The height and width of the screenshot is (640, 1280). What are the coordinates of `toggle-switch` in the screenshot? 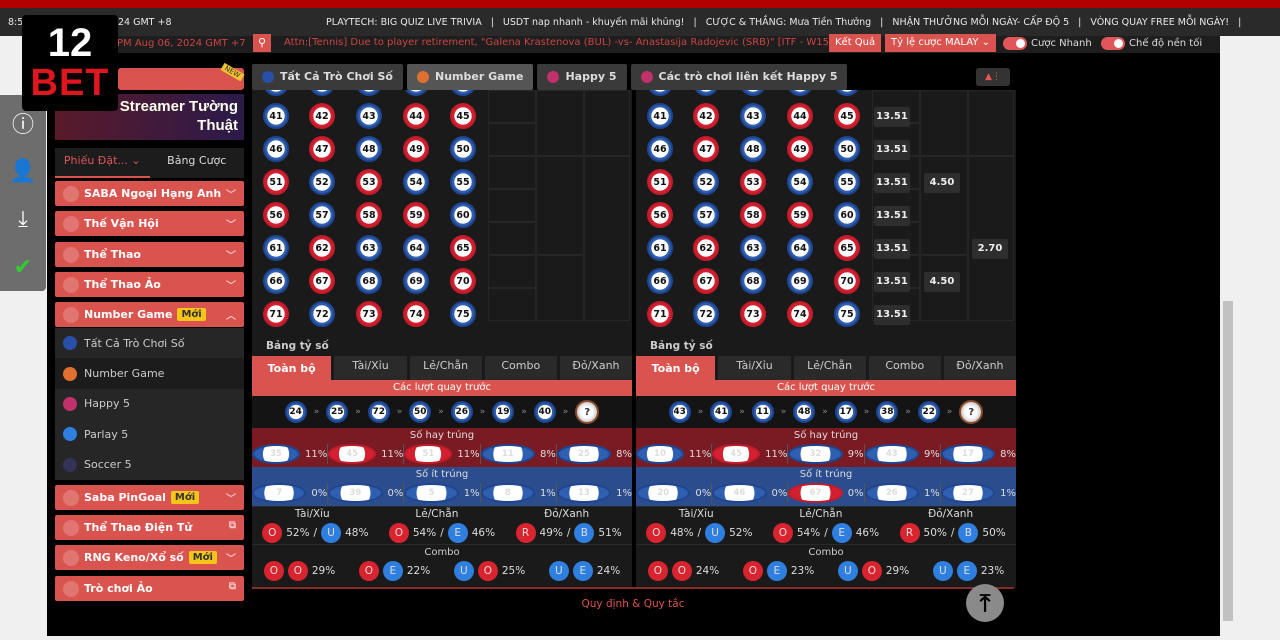 It's located at (1113, 43).